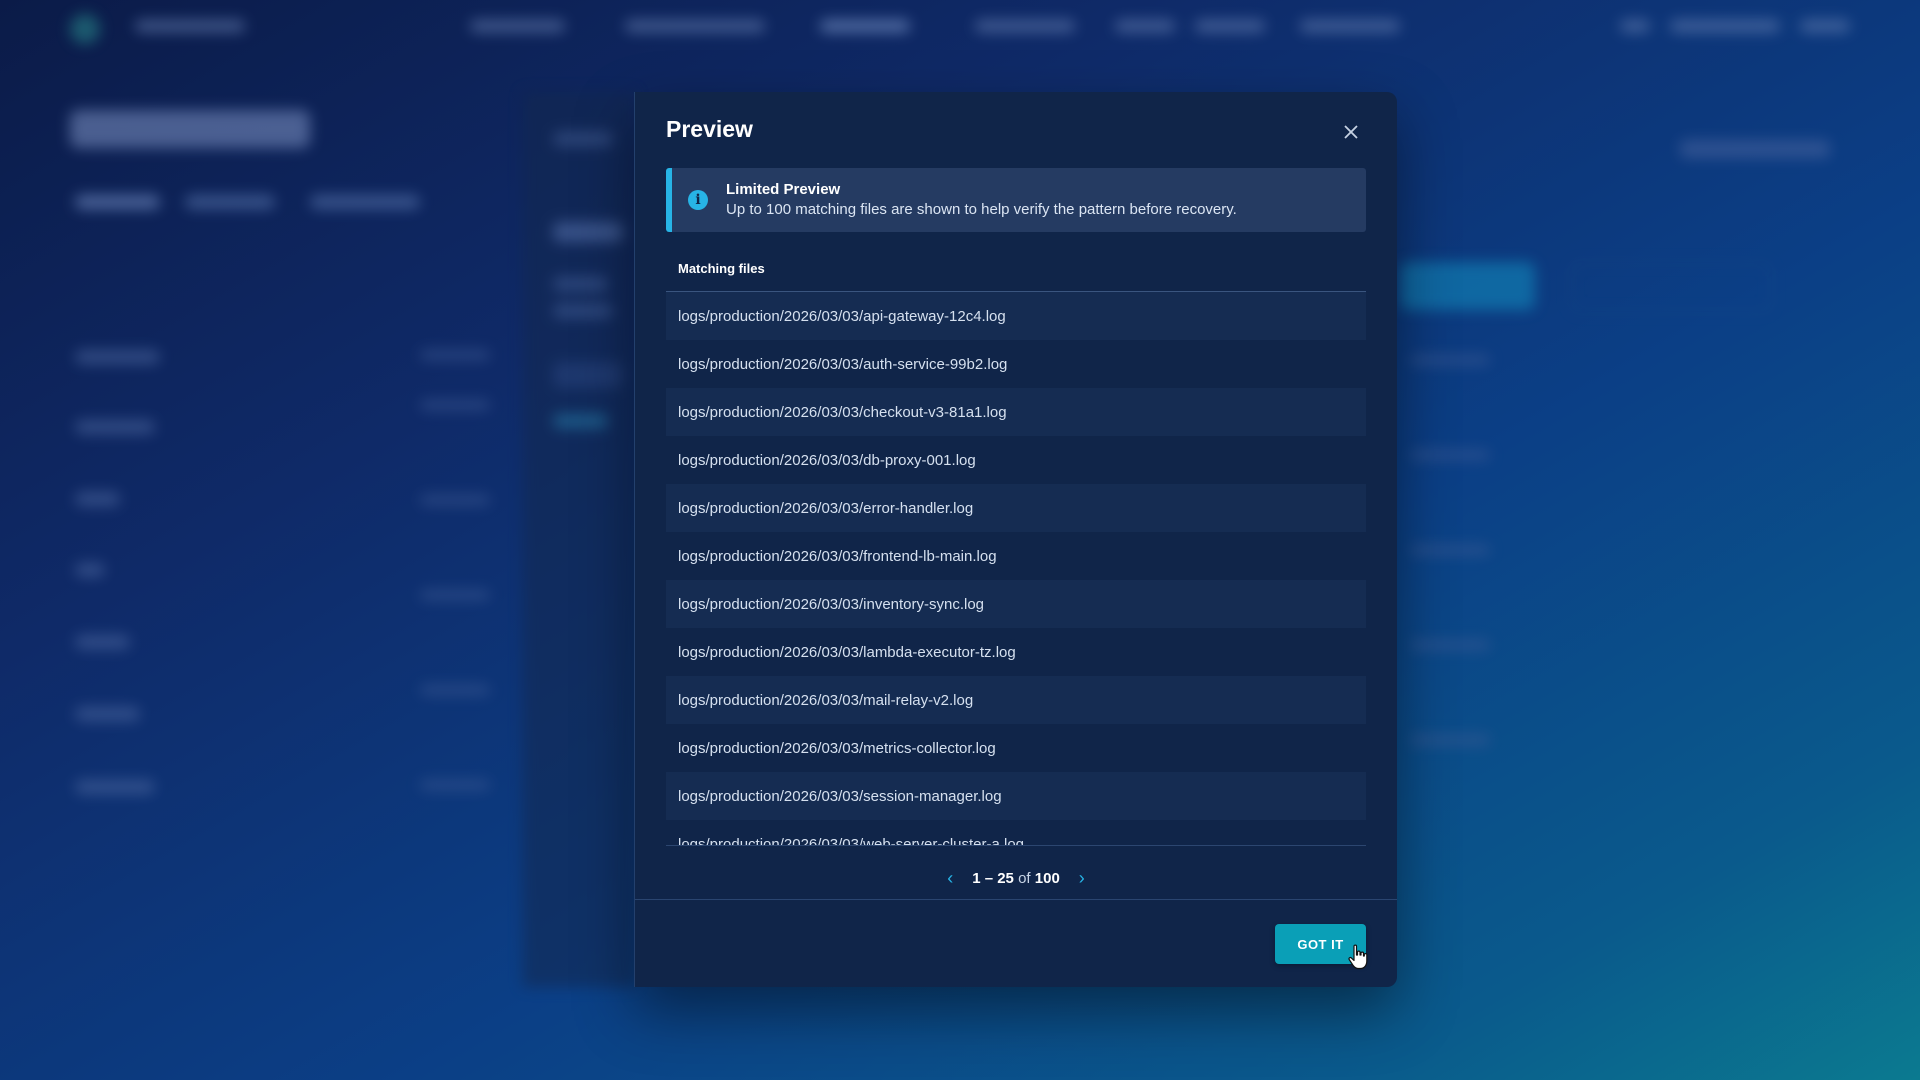  I want to click on background-page-title, so click(190, 129).